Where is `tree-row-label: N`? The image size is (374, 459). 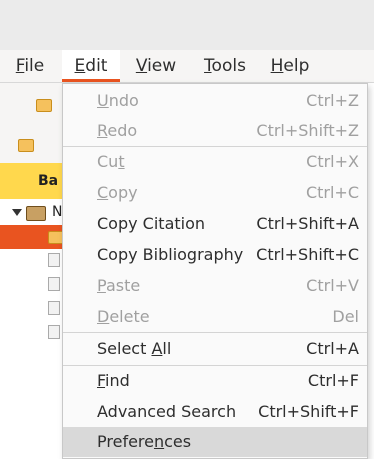 tree-row-label: N is located at coordinates (57, 212).